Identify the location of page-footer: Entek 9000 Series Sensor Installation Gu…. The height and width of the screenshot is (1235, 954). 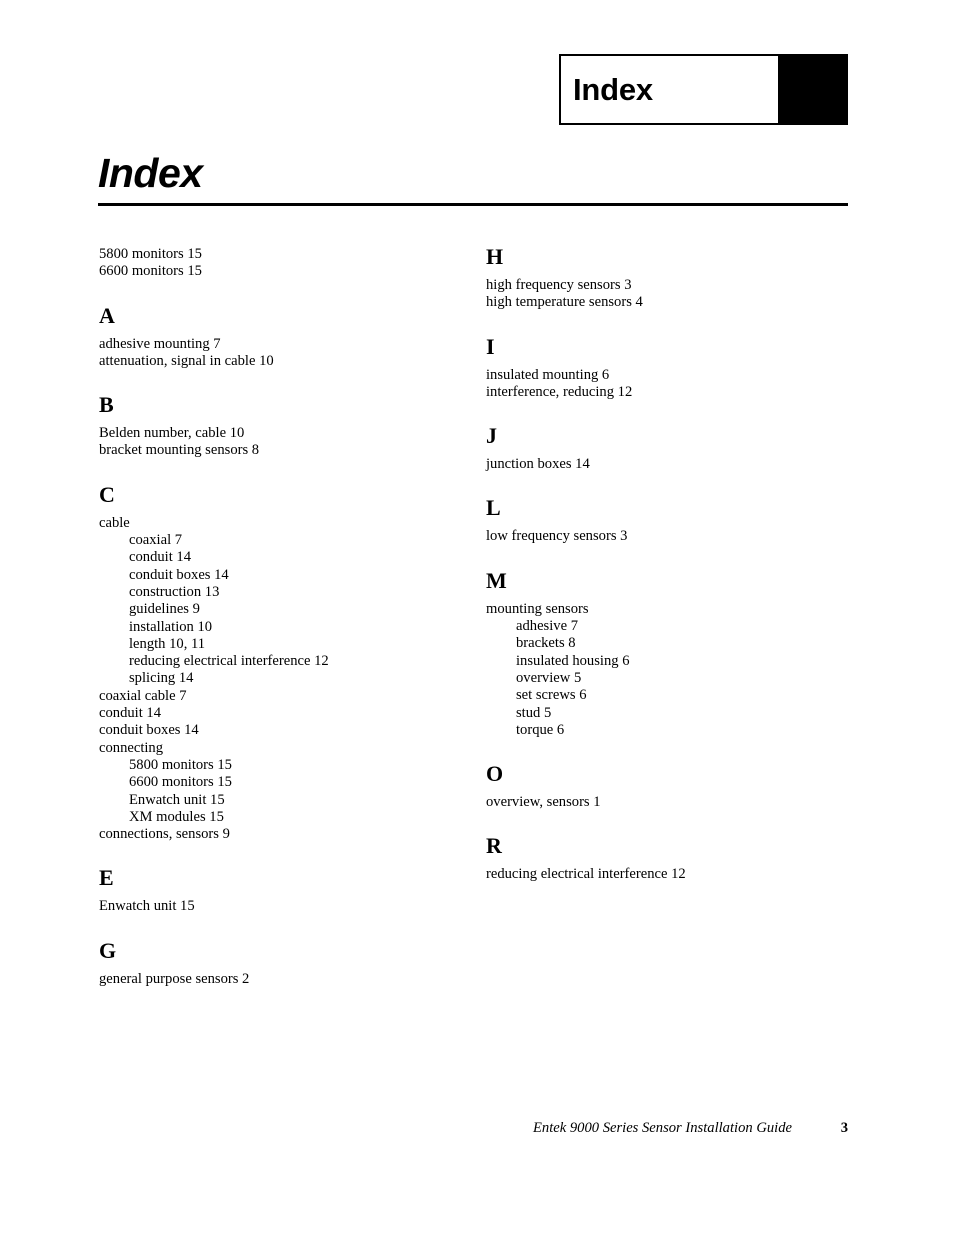
(473, 1128).